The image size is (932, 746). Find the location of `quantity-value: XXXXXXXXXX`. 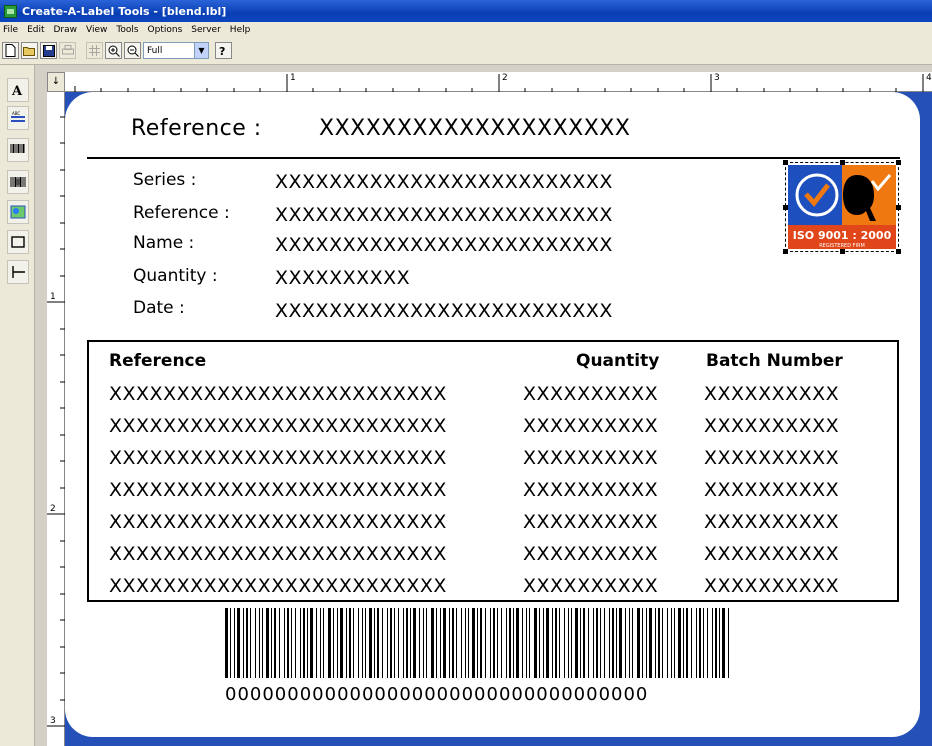

quantity-value: XXXXXXXXXX is located at coordinates (342, 278).